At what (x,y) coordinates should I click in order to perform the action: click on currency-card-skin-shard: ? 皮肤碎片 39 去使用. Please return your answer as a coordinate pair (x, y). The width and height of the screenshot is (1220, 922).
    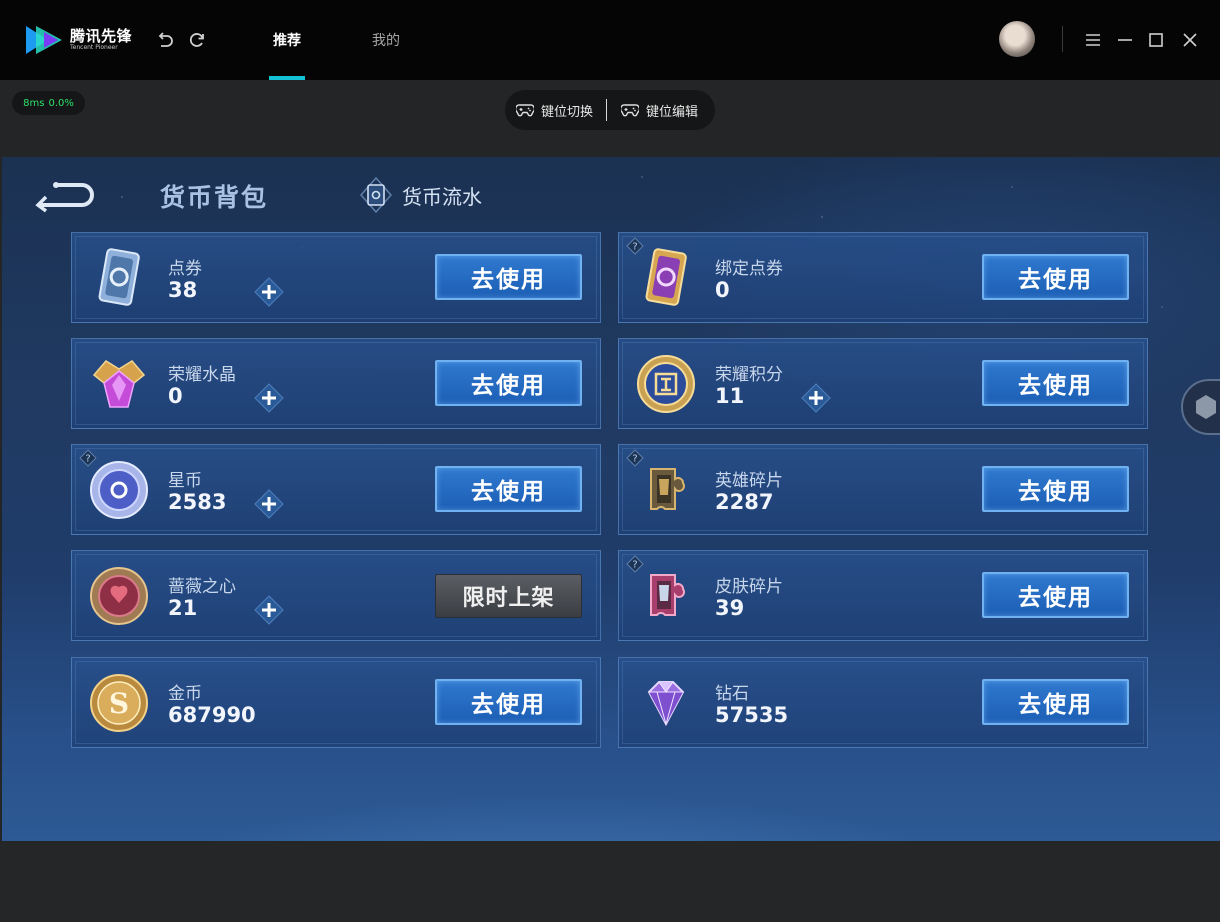
    Looking at the image, I should click on (883, 595).